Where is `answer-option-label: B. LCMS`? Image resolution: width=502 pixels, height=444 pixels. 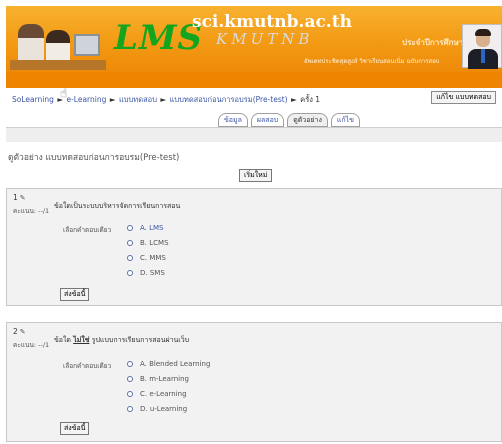
answer-option-label: B. LCMS is located at coordinates (154, 243).